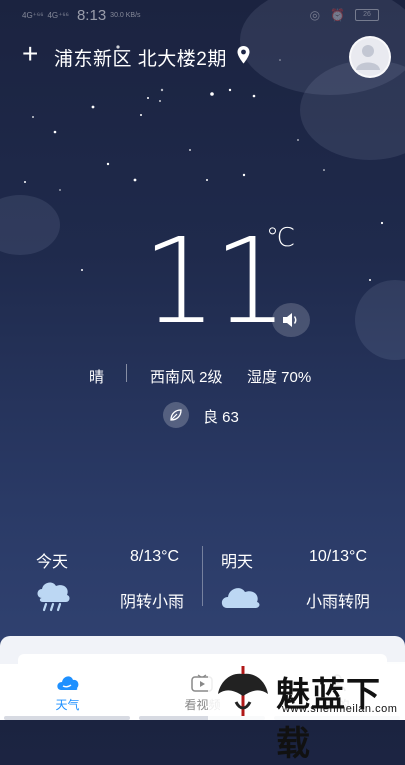  I want to click on location-pin-icon, so click(243, 55).